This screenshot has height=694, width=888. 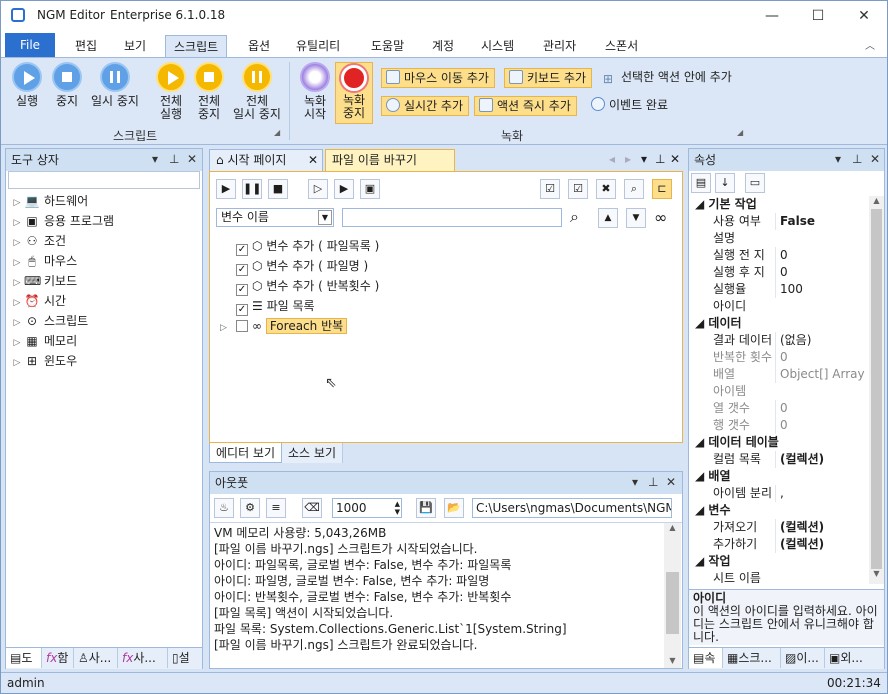 What do you see at coordinates (630, 106) in the screenshot?
I see `event-complete-button: 이벤트 완료` at bounding box center [630, 106].